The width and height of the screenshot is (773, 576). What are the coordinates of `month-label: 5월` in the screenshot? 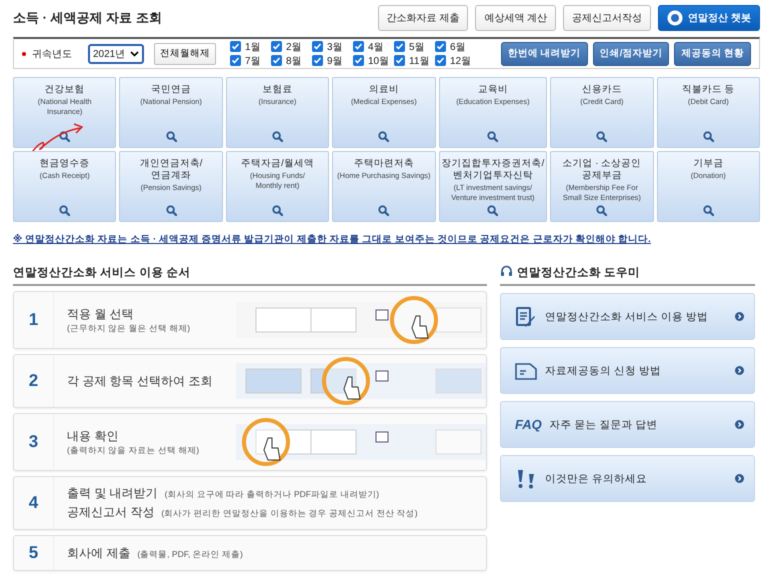 It's located at (417, 47).